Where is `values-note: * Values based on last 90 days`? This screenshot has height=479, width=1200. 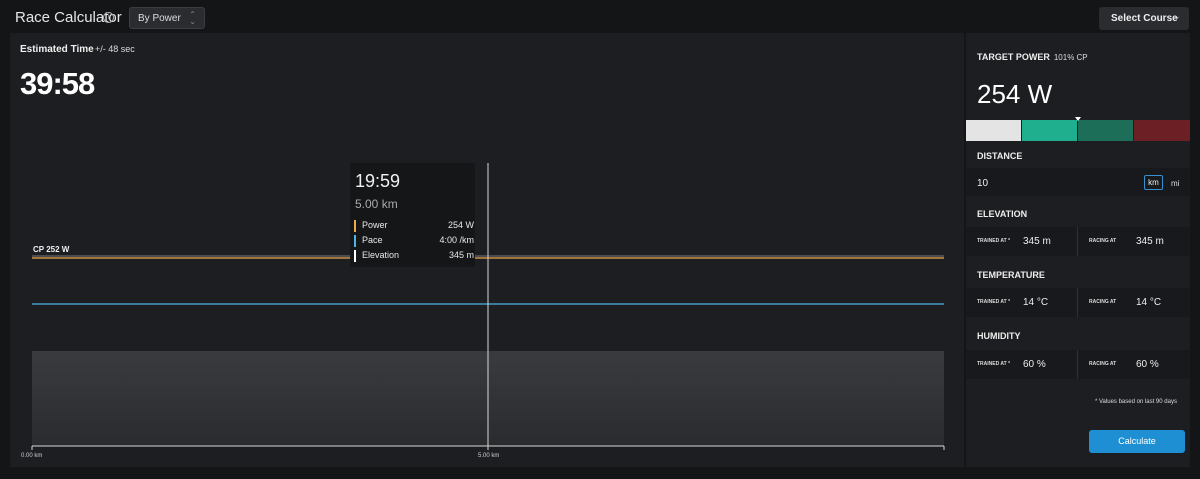
values-note: * Values based on last 90 days is located at coordinates (1136, 402).